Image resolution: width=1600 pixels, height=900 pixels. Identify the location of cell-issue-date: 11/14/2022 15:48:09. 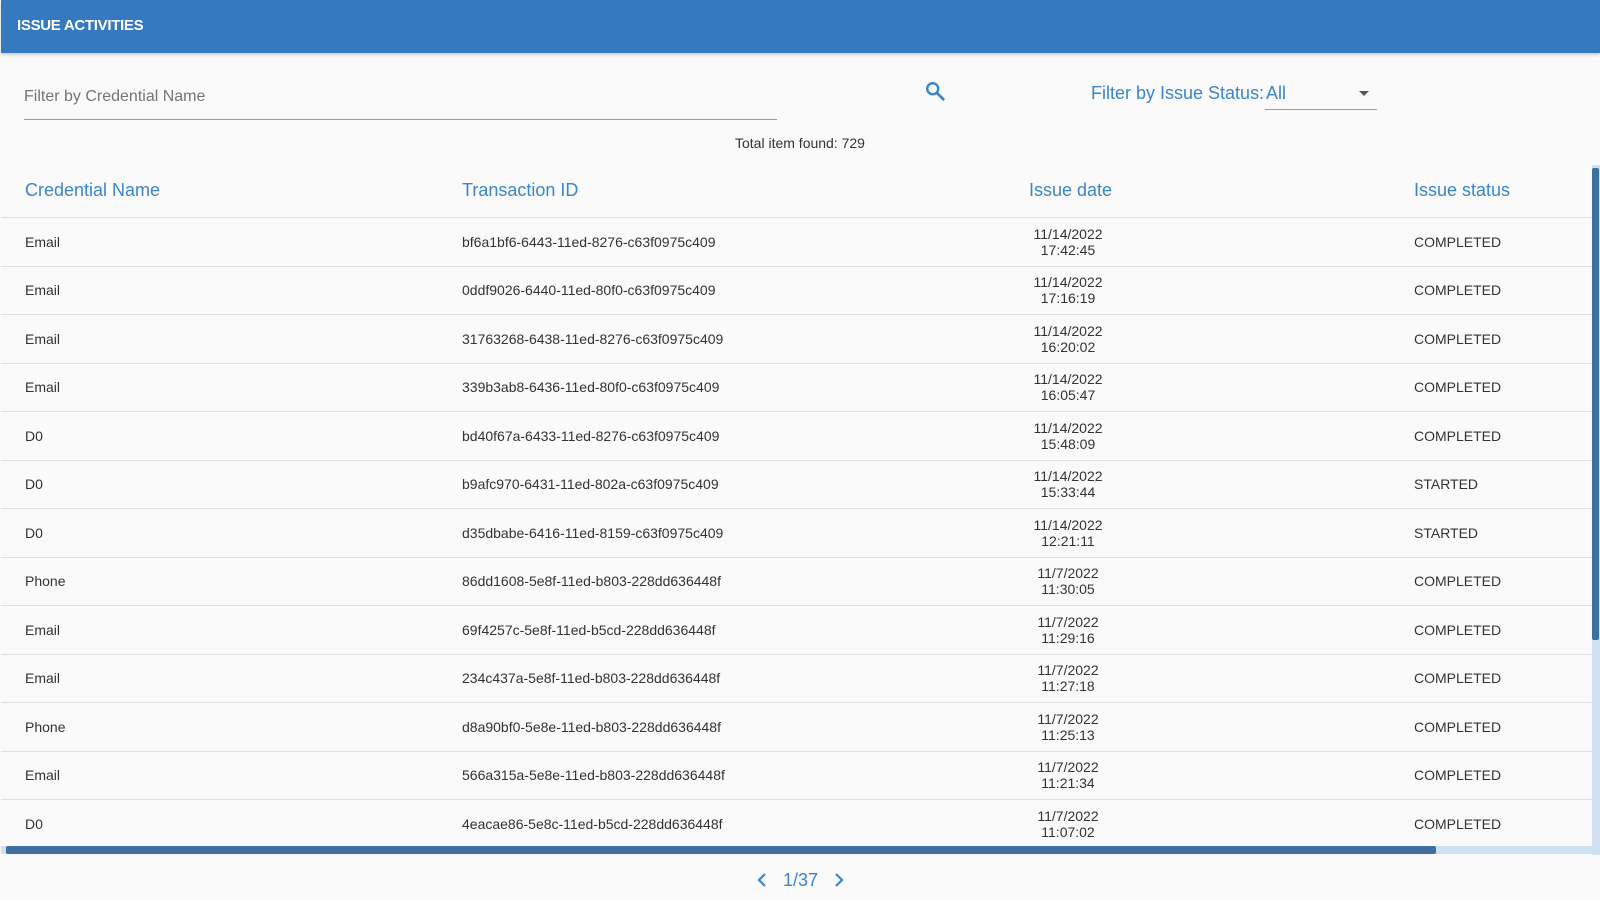
(1068, 436).